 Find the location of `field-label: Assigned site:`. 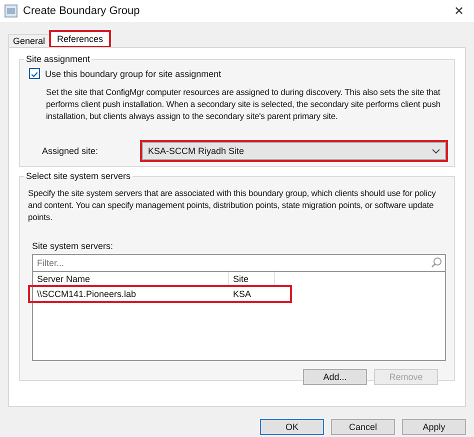

field-label: Assigned site: is located at coordinates (70, 151).